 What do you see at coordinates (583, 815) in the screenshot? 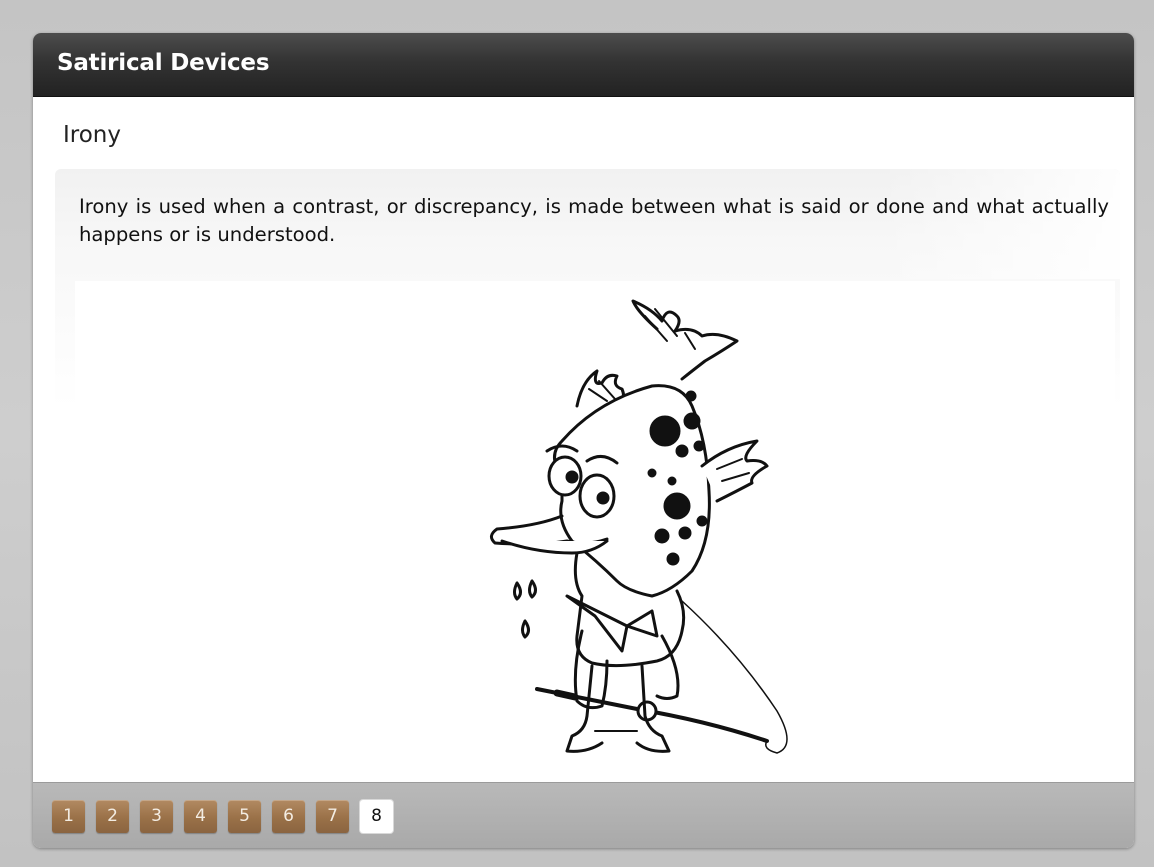
I see `pagination-bar: 1 2 3 4 5 6 7 8` at bounding box center [583, 815].